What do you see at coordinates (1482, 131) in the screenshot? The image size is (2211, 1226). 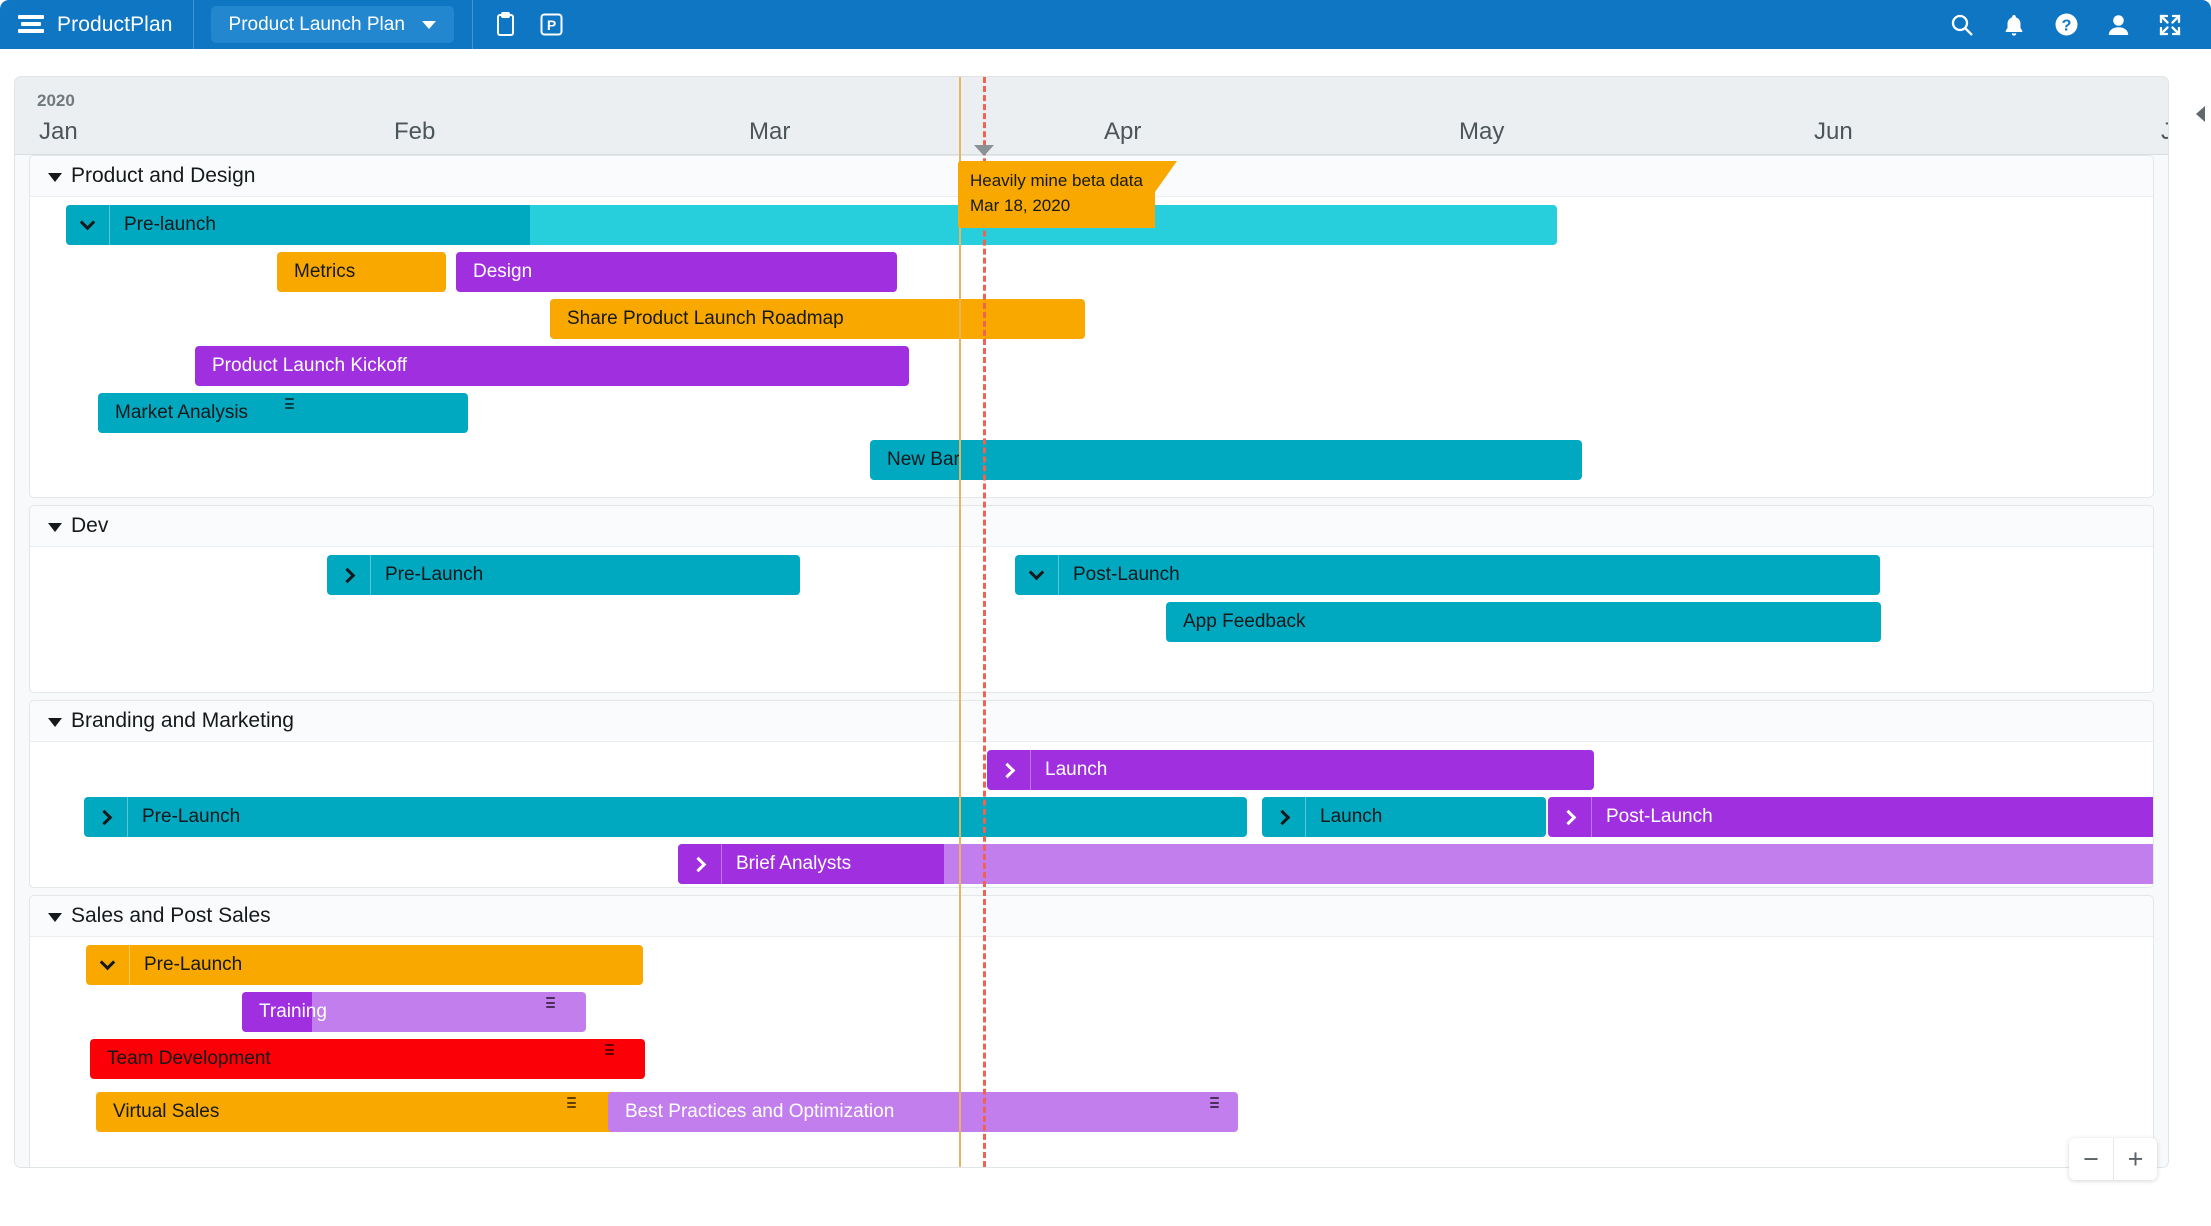 I see `month-tick-may: May` at bounding box center [1482, 131].